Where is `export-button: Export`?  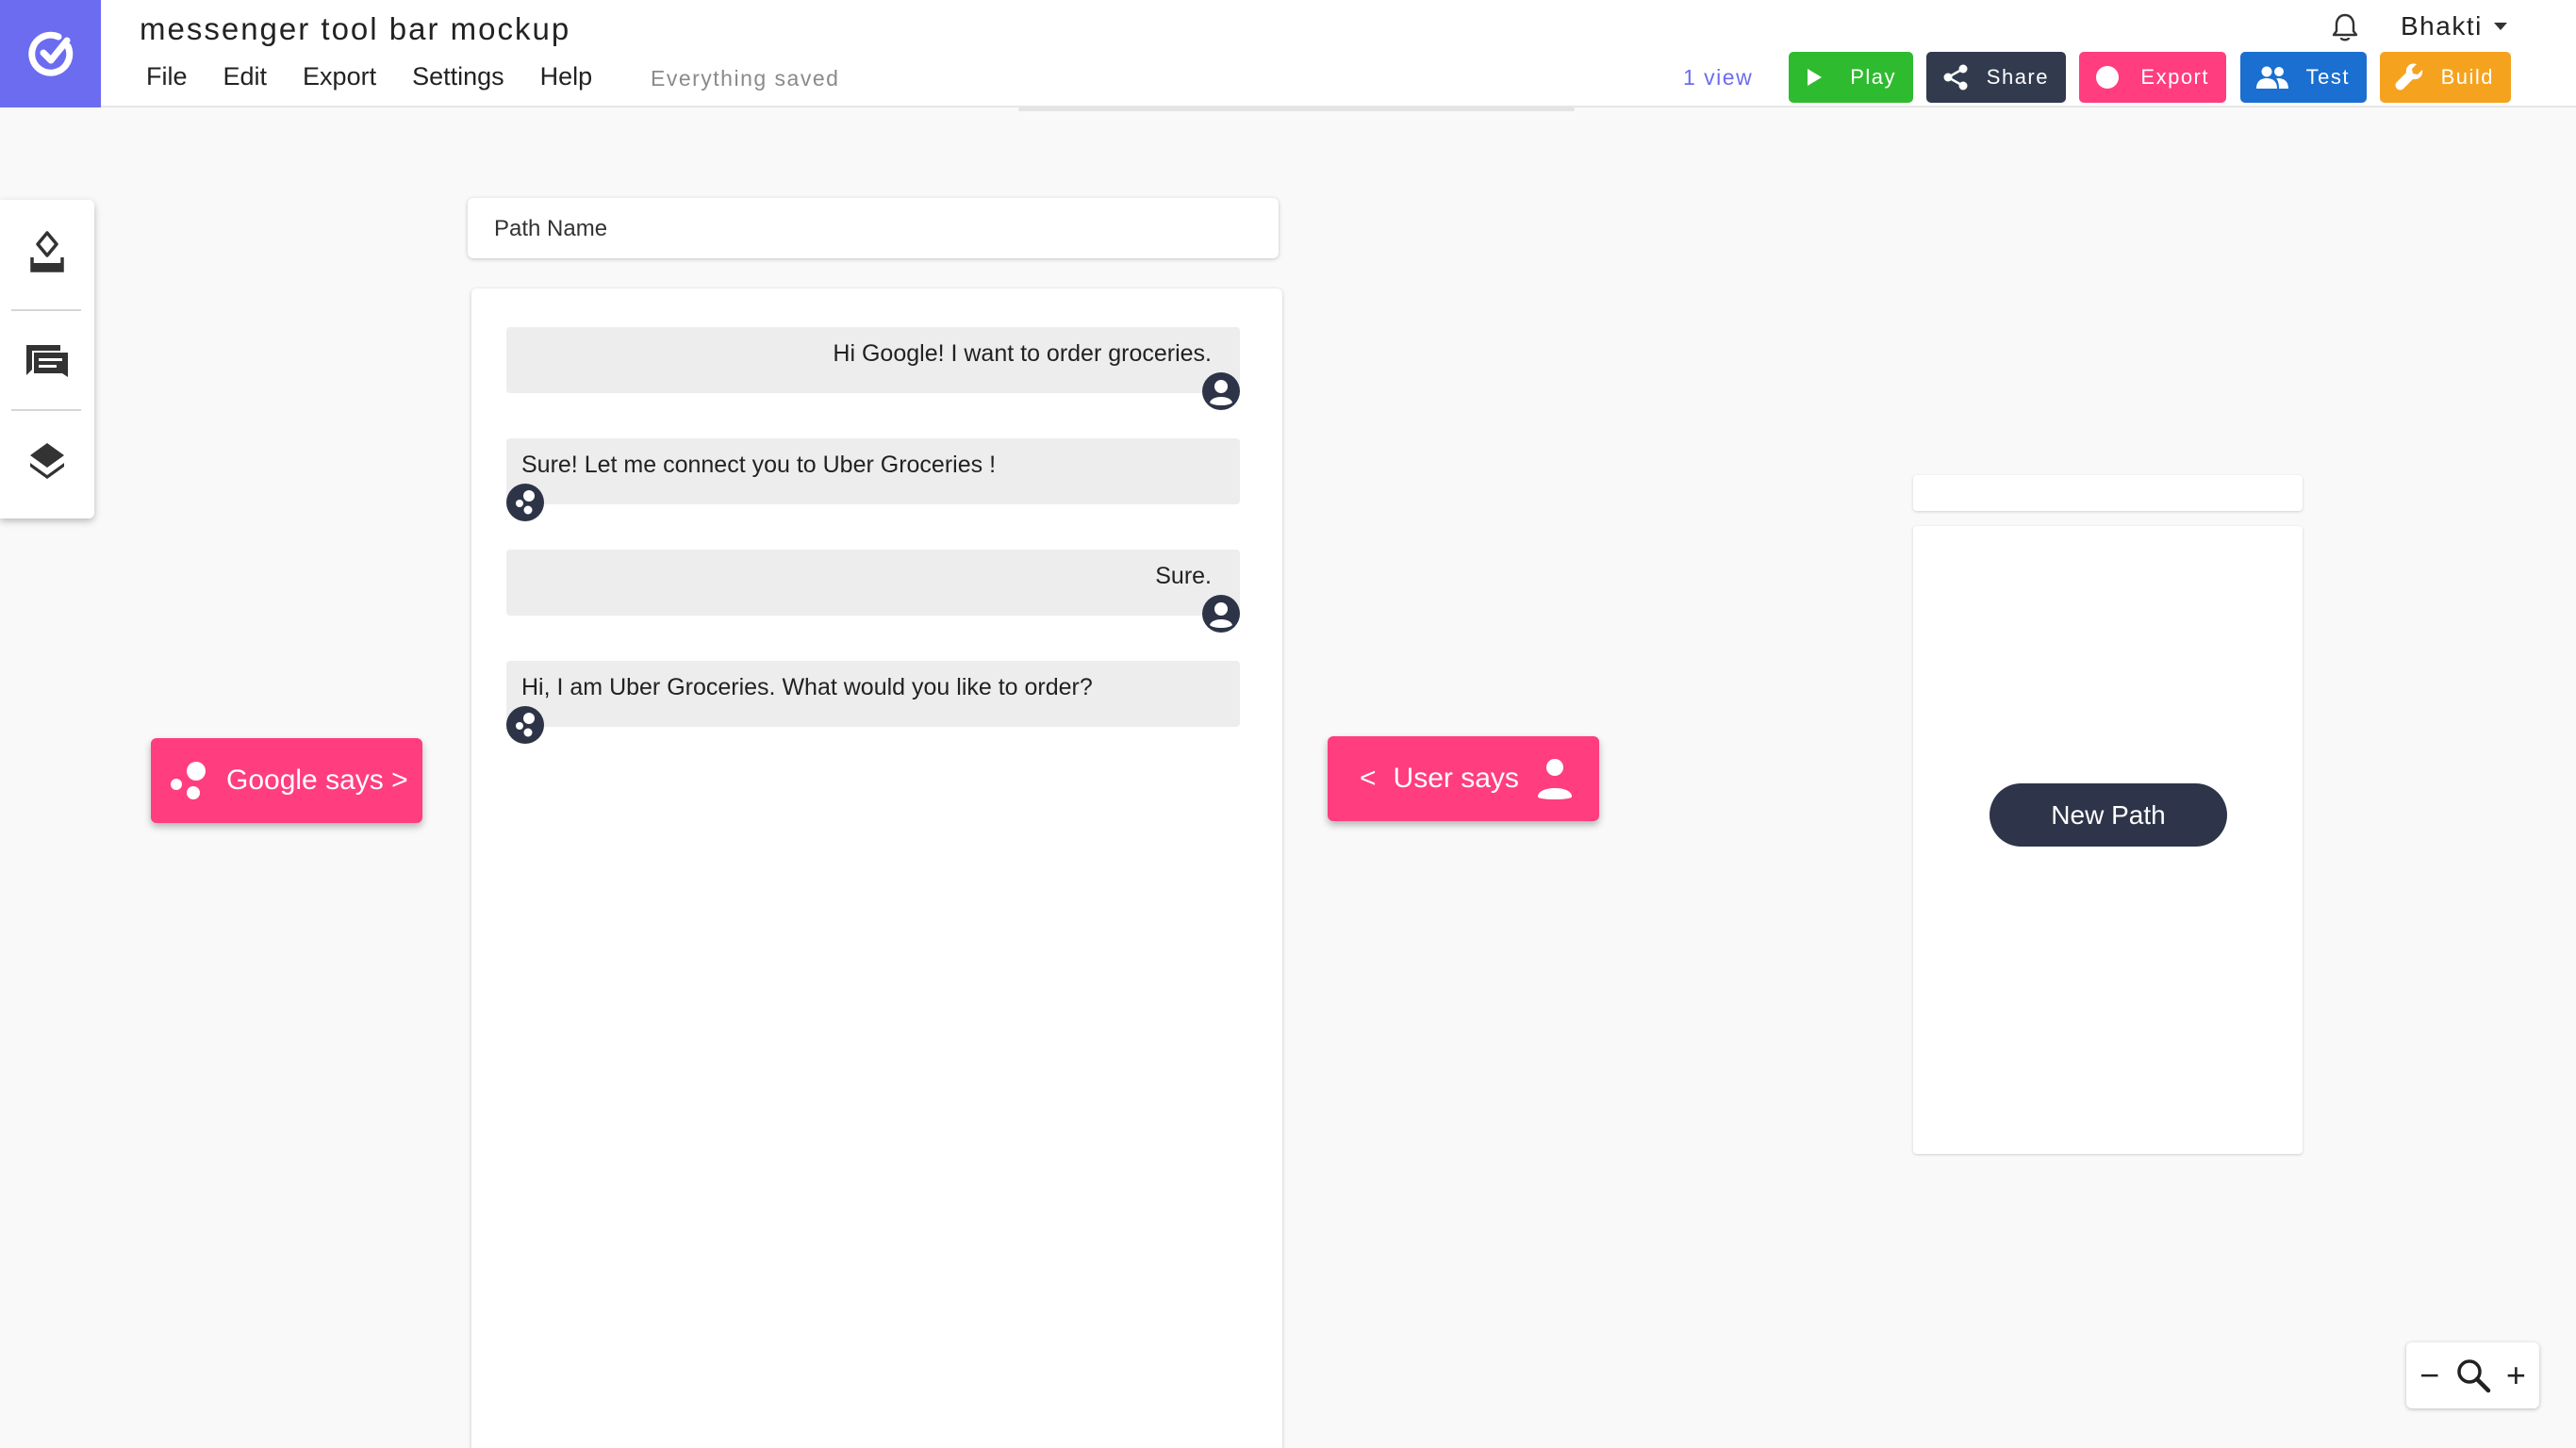
export-button: Export is located at coordinates (2152, 77).